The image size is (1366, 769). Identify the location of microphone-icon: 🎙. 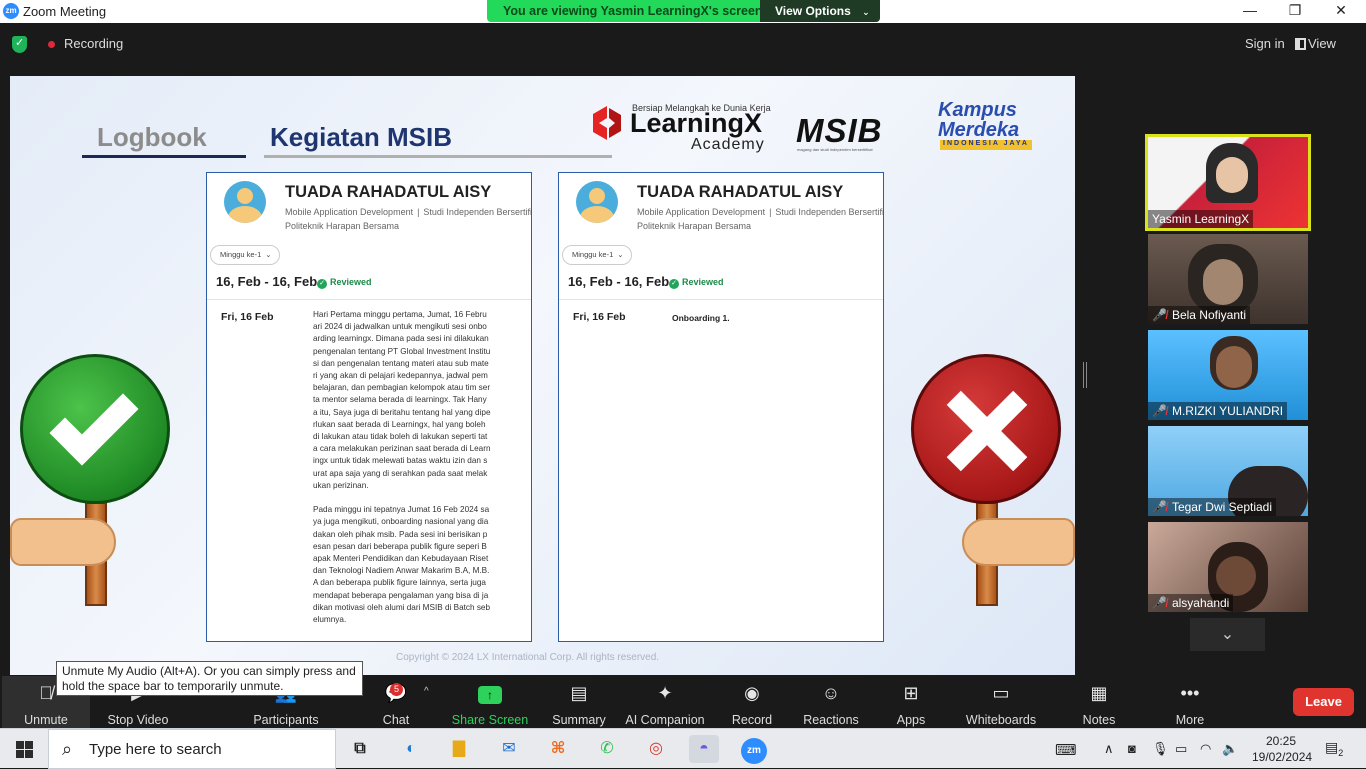
(1160, 749).